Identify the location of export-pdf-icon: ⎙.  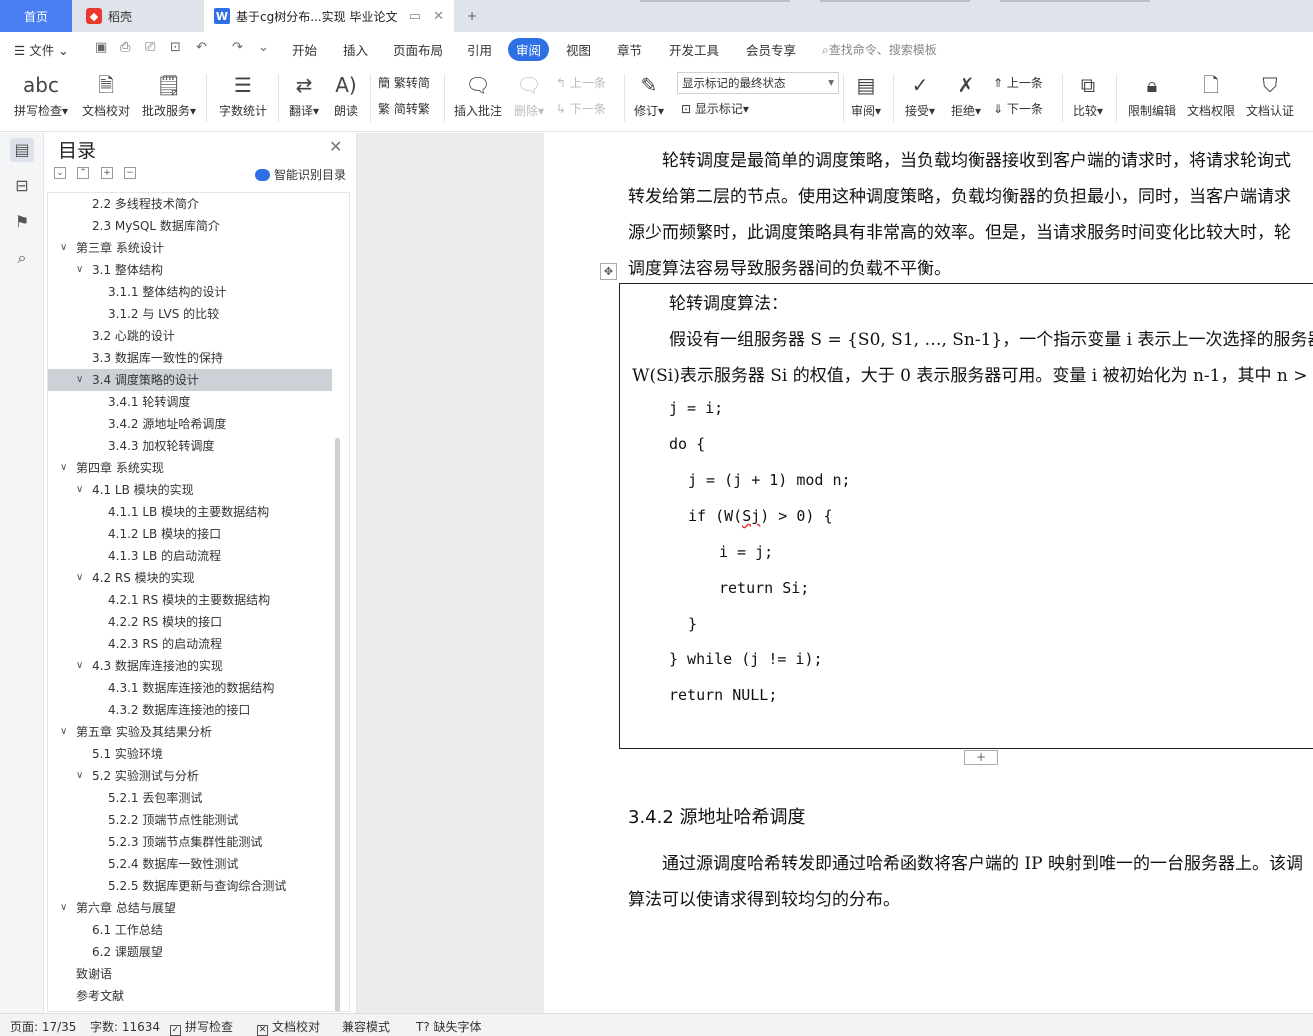
(125, 47).